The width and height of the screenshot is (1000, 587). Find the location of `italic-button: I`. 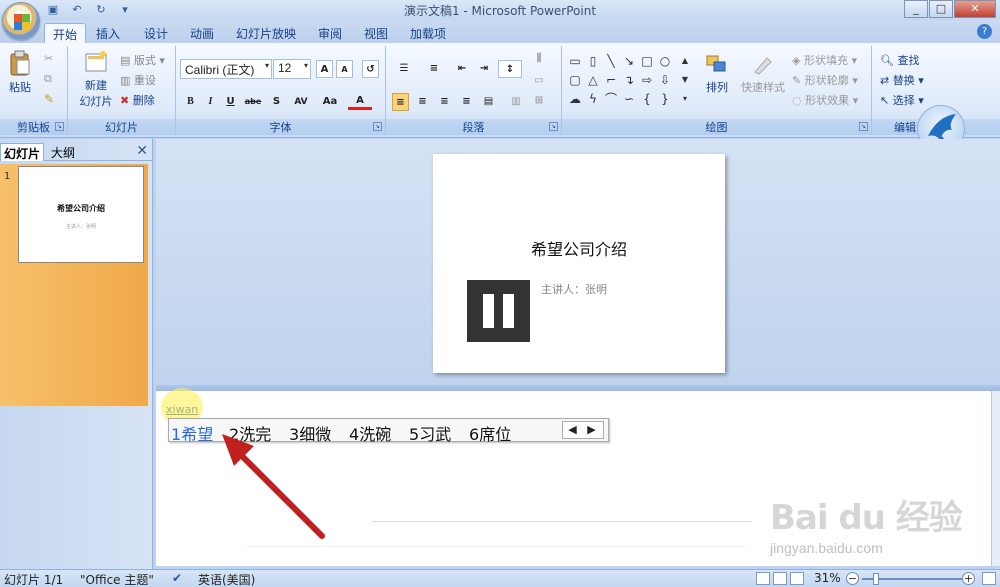

italic-button: I is located at coordinates (210, 102).